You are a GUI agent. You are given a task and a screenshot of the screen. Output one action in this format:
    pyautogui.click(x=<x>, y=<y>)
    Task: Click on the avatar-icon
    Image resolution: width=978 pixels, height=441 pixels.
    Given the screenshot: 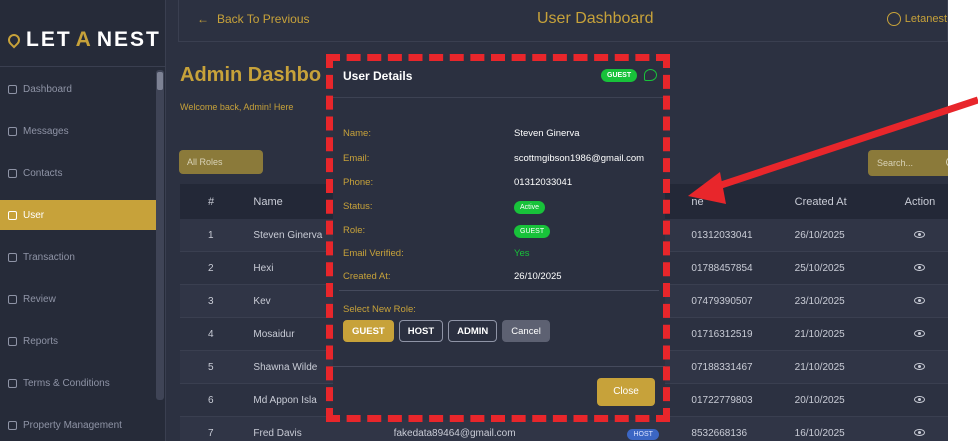 What is the action you would take?
    pyautogui.click(x=893, y=19)
    